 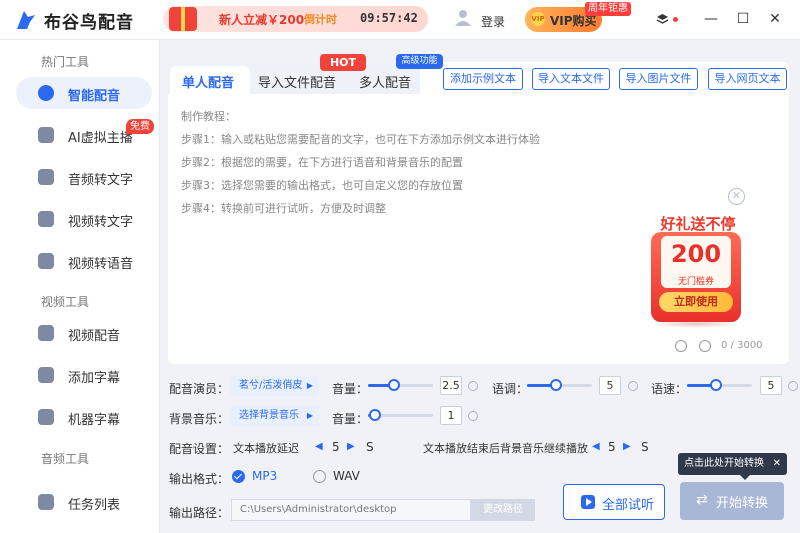 I want to click on tooltip-text: 点击此处开始转换, so click(x=724, y=463).